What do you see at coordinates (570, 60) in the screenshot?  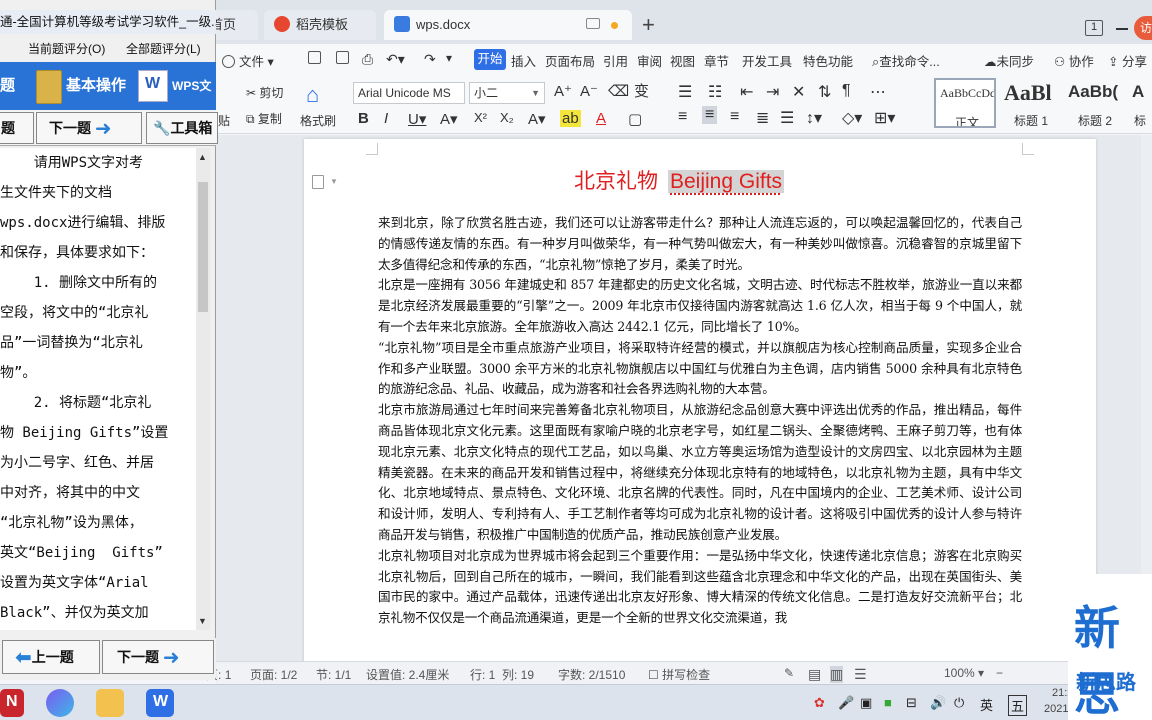 I see `menu-page-layout: 页面布局` at bounding box center [570, 60].